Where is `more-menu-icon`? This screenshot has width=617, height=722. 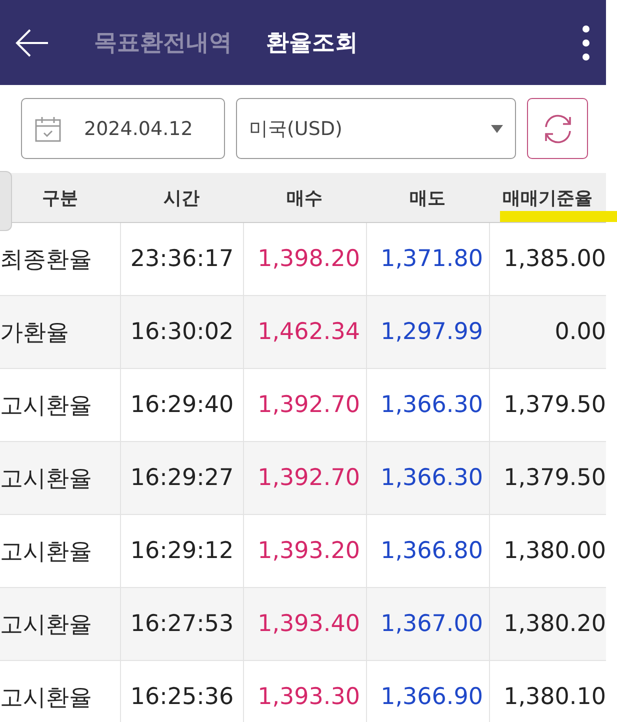 more-menu-icon is located at coordinates (586, 42).